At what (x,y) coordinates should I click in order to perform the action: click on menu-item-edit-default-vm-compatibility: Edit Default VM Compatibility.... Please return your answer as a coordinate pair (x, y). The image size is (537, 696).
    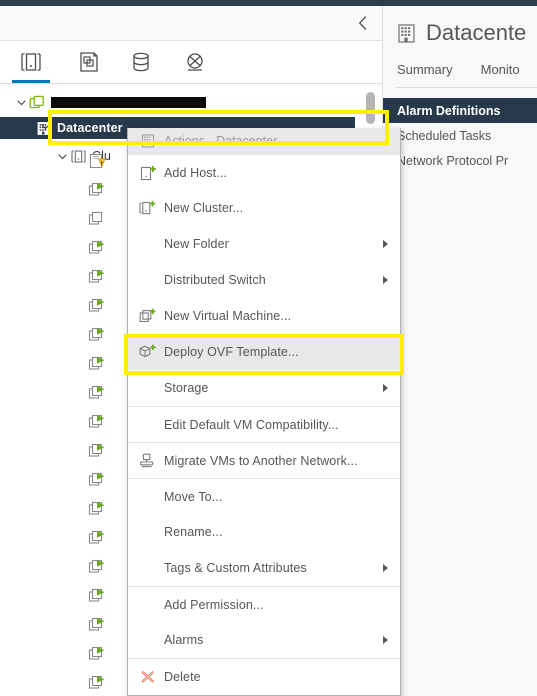
    Looking at the image, I should click on (264, 424).